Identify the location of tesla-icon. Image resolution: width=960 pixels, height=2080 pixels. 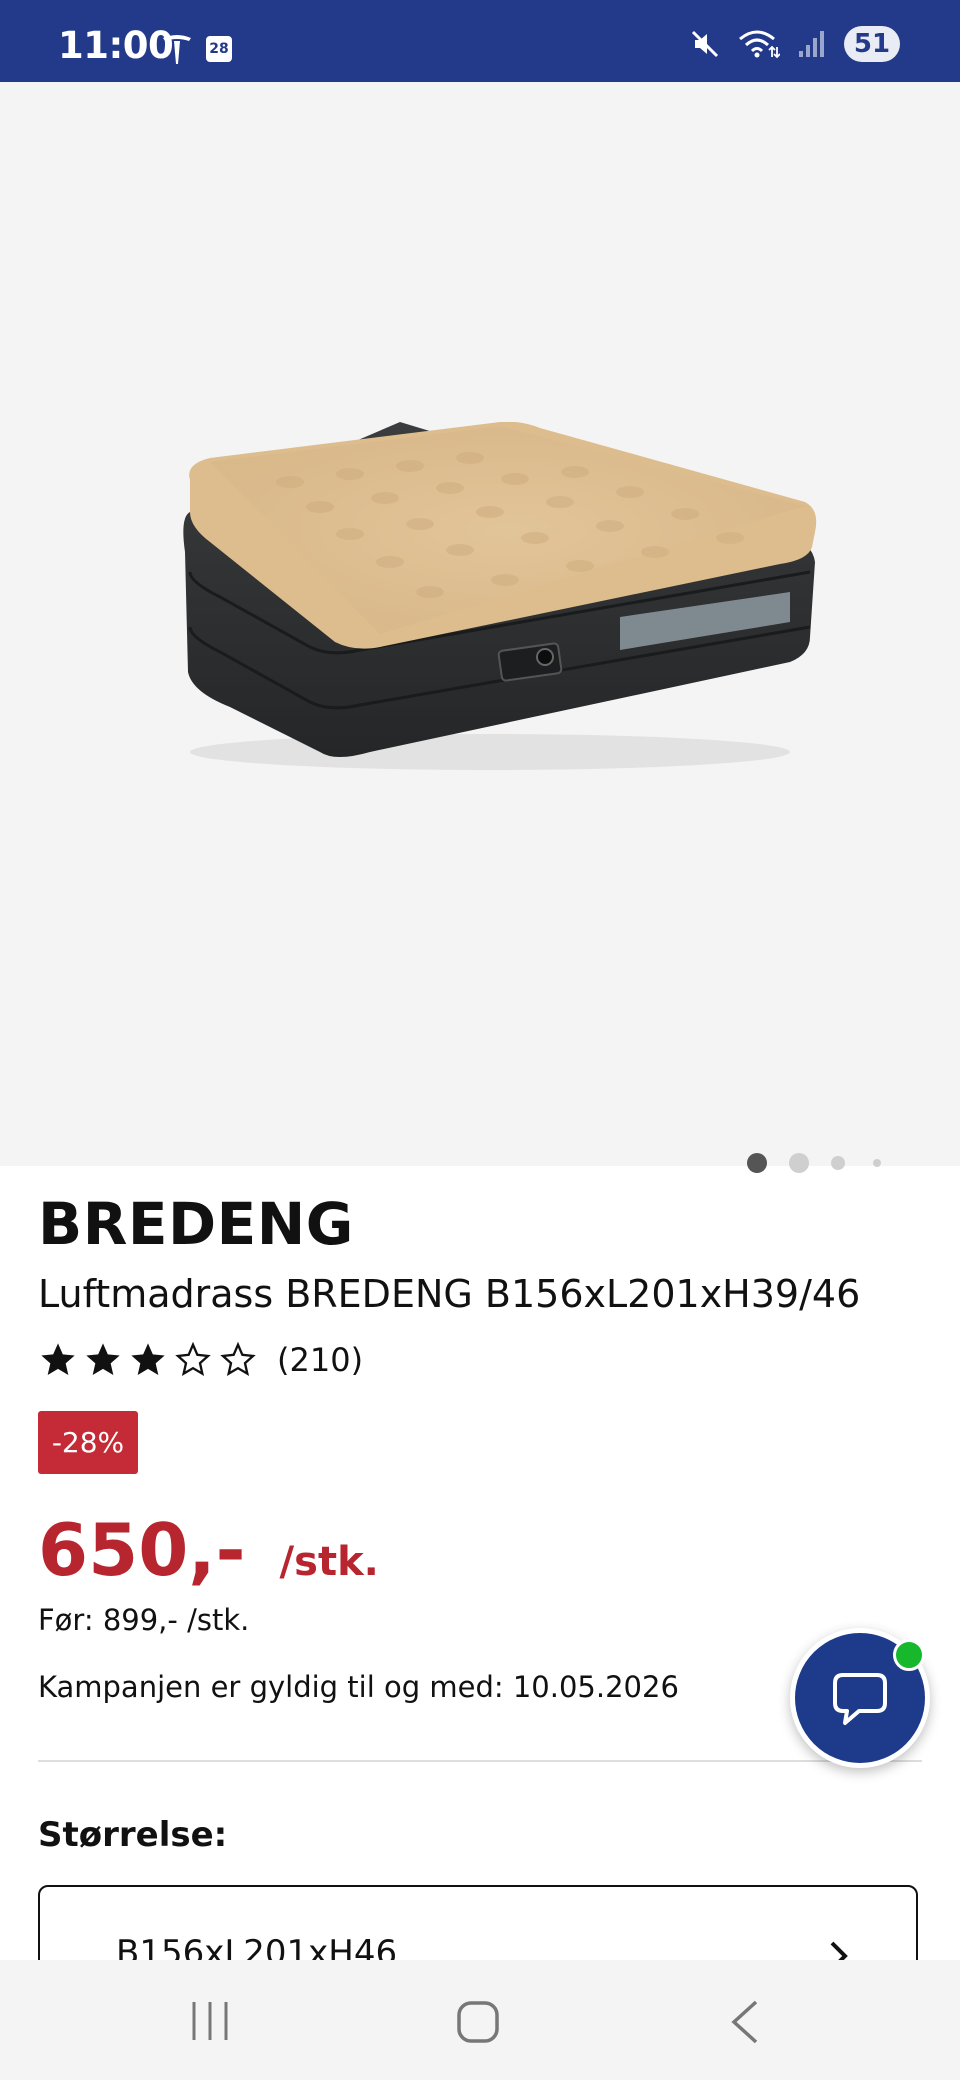
(177, 49).